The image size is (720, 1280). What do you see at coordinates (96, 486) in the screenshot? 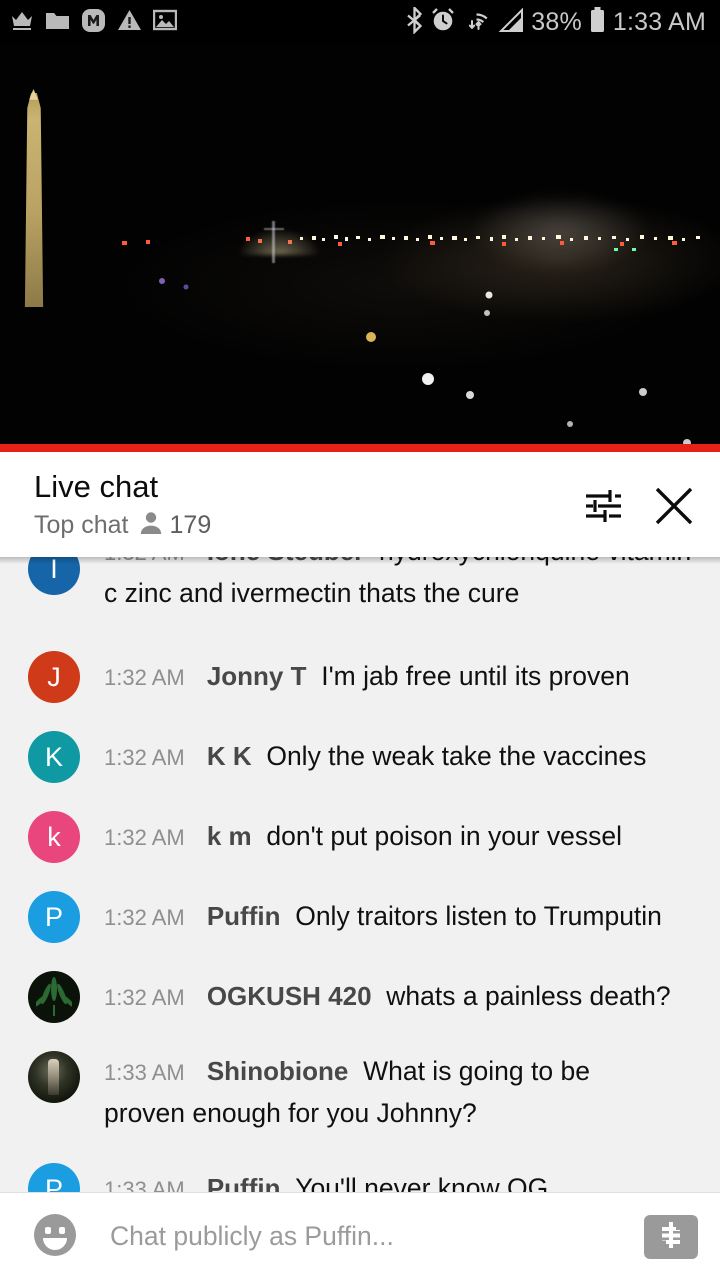
I see `page-title: Live chat` at bounding box center [96, 486].